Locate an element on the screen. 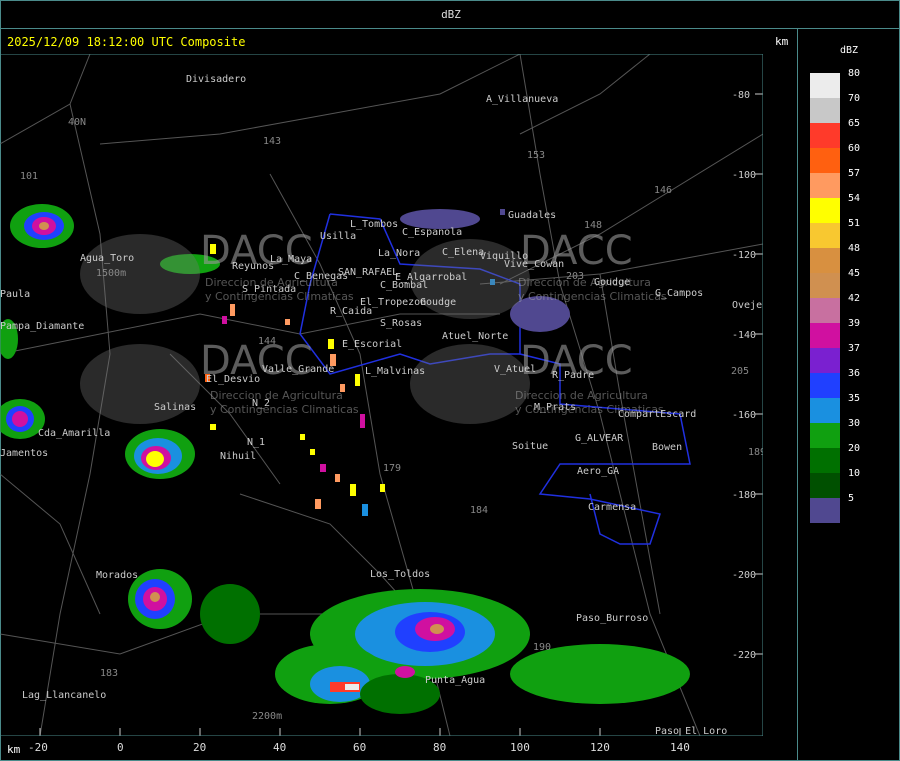 The height and width of the screenshot is (761, 900). place-label: C_Bombal is located at coordinates (404, 285).